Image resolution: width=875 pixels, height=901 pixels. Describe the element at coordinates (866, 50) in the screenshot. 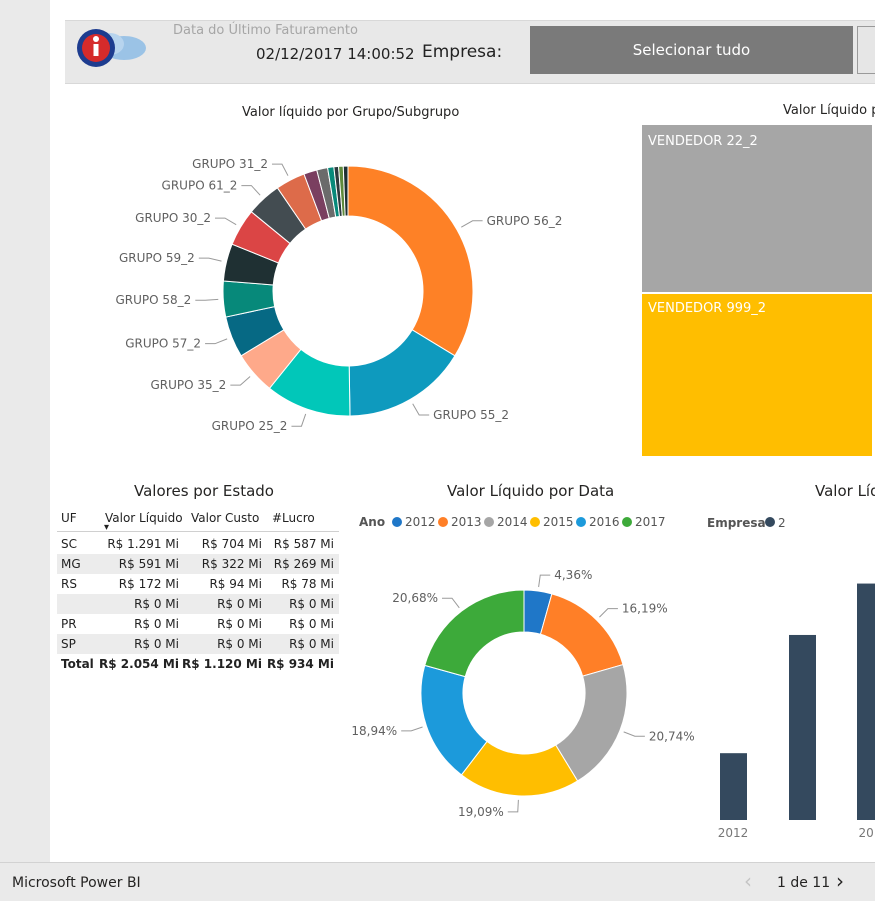

I see `company-filter-button` at that location.